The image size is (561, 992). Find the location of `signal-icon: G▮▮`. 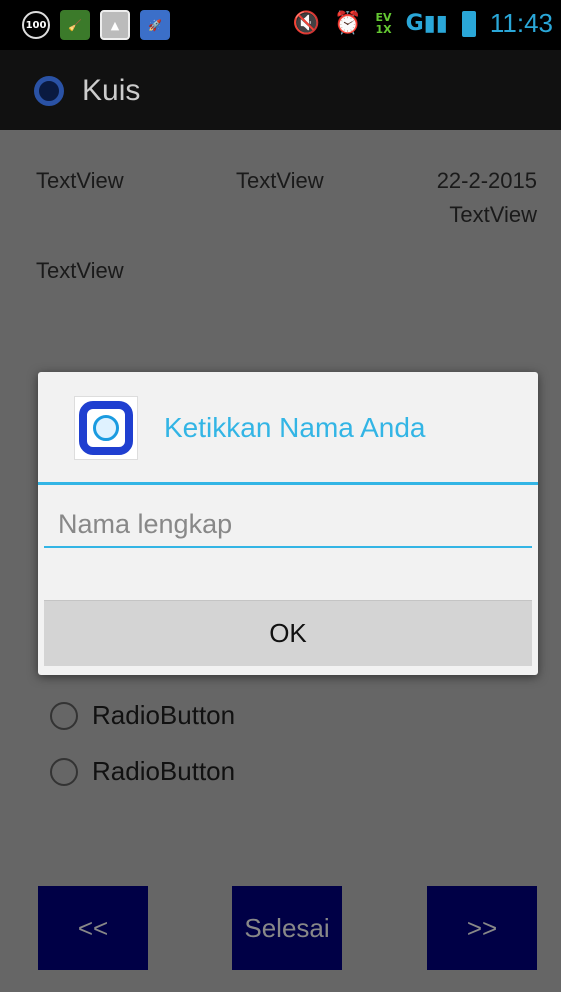

signal-icon: G▮▮ is located at coordinates (426, 23).